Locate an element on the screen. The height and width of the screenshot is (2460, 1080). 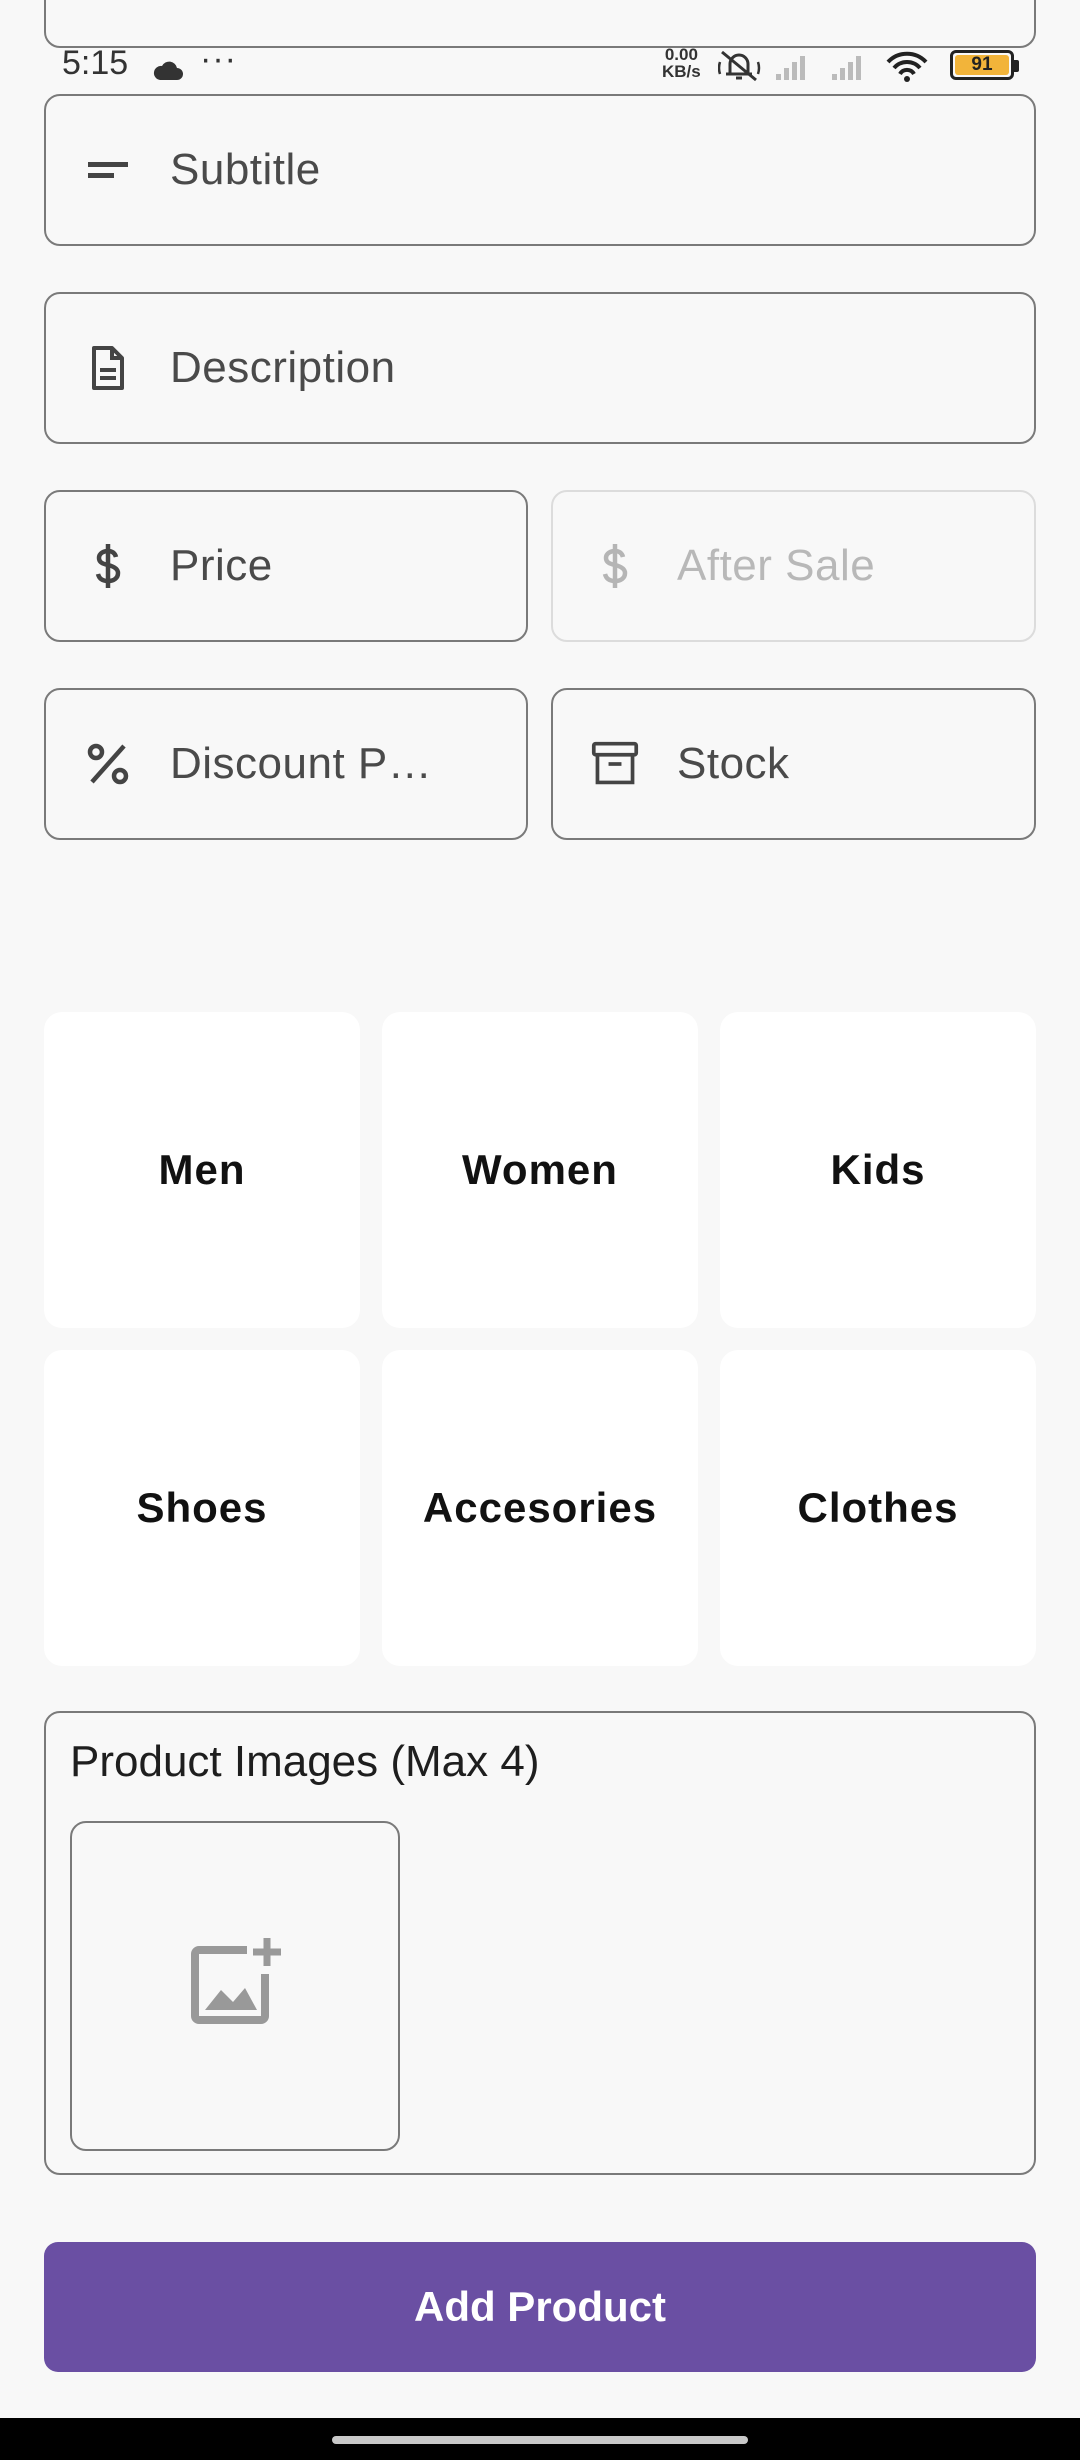
add-photo-icon is located at coordinates (235, 1986).